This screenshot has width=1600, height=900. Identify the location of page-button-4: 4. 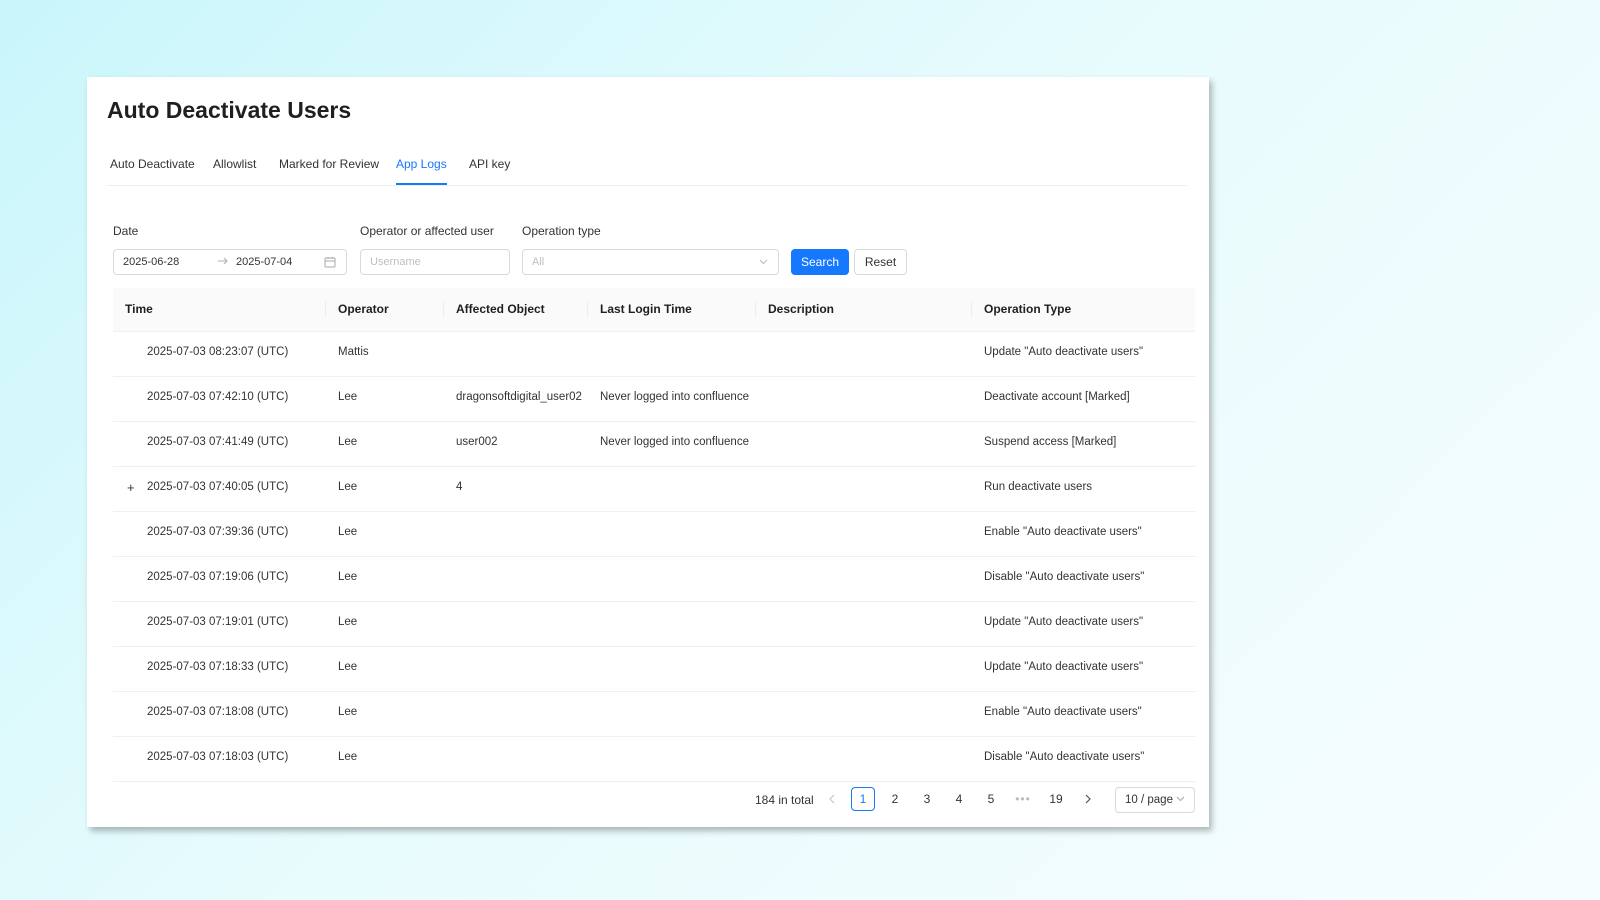
(959, 799).